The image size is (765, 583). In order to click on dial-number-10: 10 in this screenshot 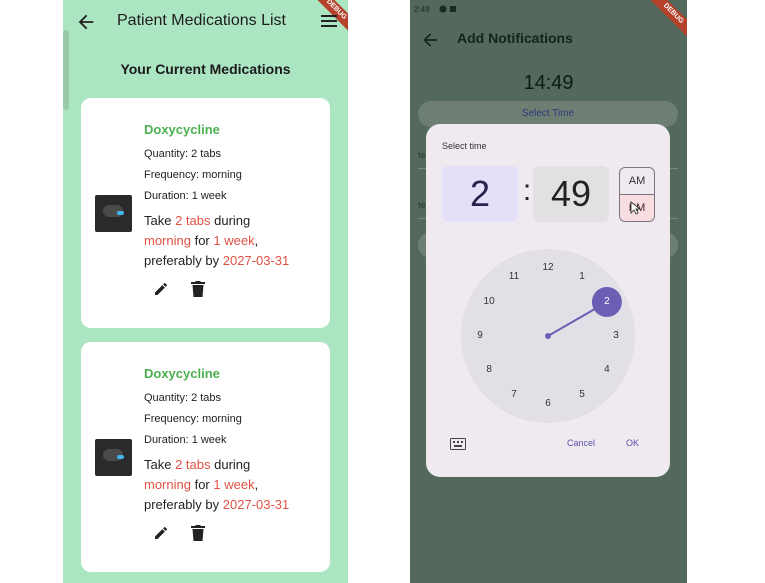, I will do `click(489, 302)`.